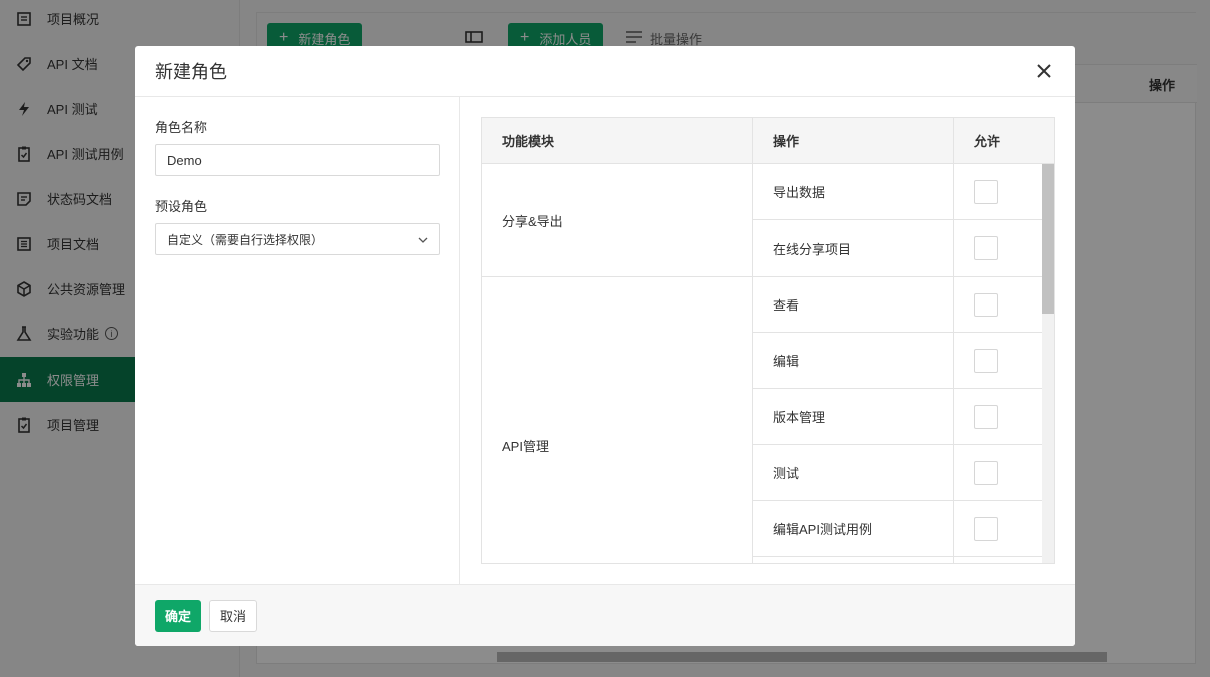 The image size is (1210, 677). Describe the element at coordinates (245, 239) in the screenshot. I see `preset-role-value: 自定义（需要自行选择权限）` at that location.